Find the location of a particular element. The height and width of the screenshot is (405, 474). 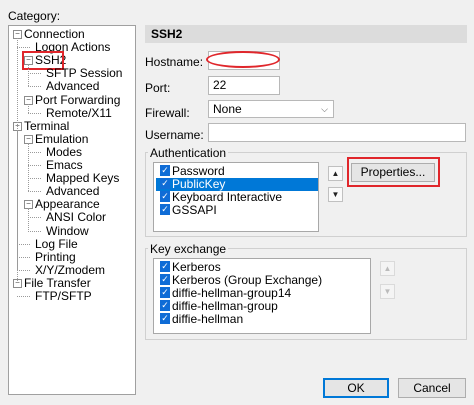

auth-move-down-button: ▼ is located at coordinates (335, 194).